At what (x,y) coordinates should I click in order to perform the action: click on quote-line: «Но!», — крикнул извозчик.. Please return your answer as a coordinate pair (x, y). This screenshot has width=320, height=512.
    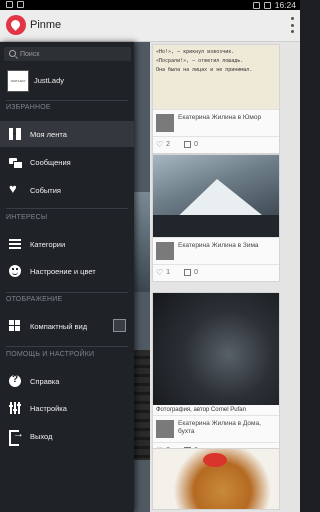
    Looking at the image, I should click on (195, 52).